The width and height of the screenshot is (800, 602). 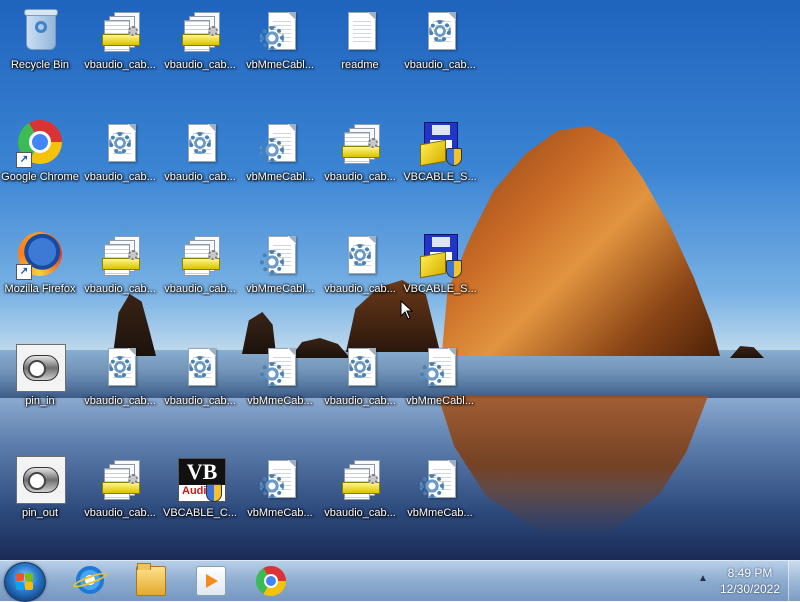 I want to click on windows-start-orb-icon, so click(x=25, y=582).